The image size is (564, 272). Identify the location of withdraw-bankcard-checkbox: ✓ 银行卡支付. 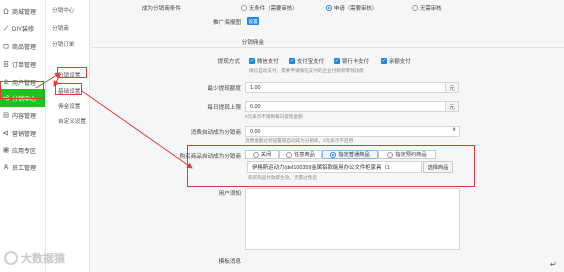
(351, 61).